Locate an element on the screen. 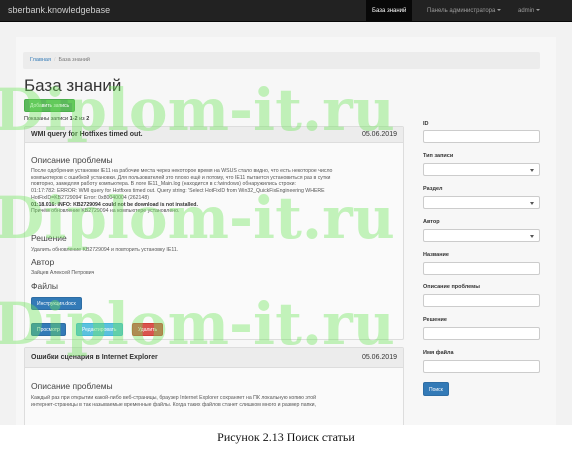  search-type-select is located at coordinates (481, 169).